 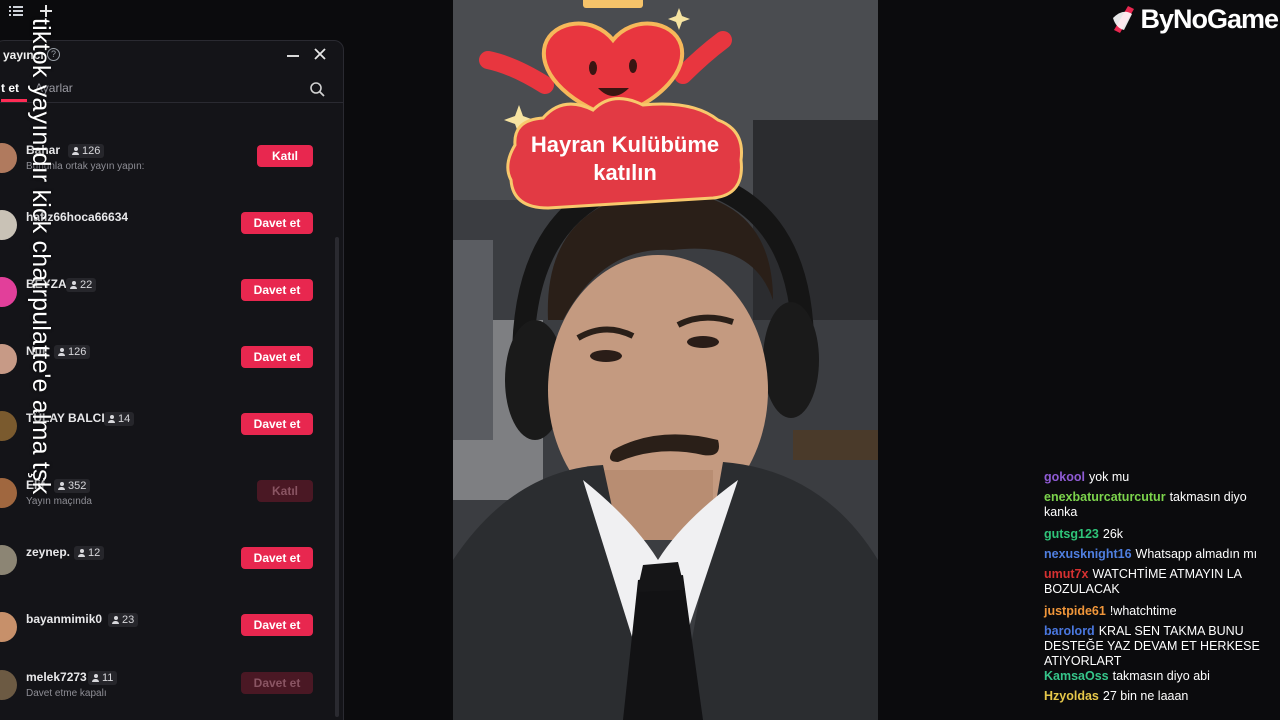 I want to click on brand-logo: ByNoGame, so click(x=1194, y=19).